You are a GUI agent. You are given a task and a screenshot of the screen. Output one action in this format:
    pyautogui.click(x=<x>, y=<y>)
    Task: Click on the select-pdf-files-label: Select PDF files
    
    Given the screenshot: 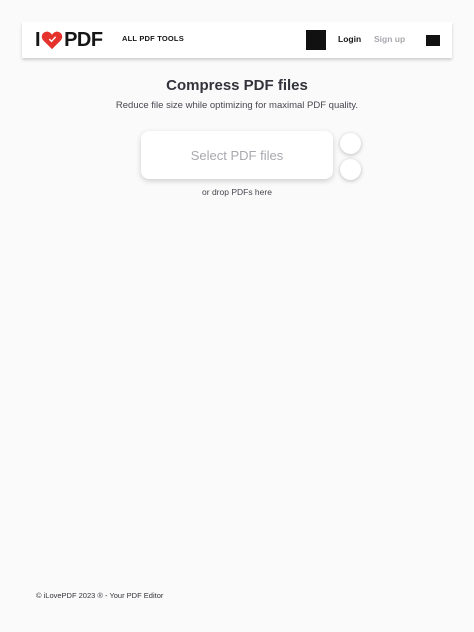 What is the action you would take?
    pyautogui.click(x=237, y=155)
    